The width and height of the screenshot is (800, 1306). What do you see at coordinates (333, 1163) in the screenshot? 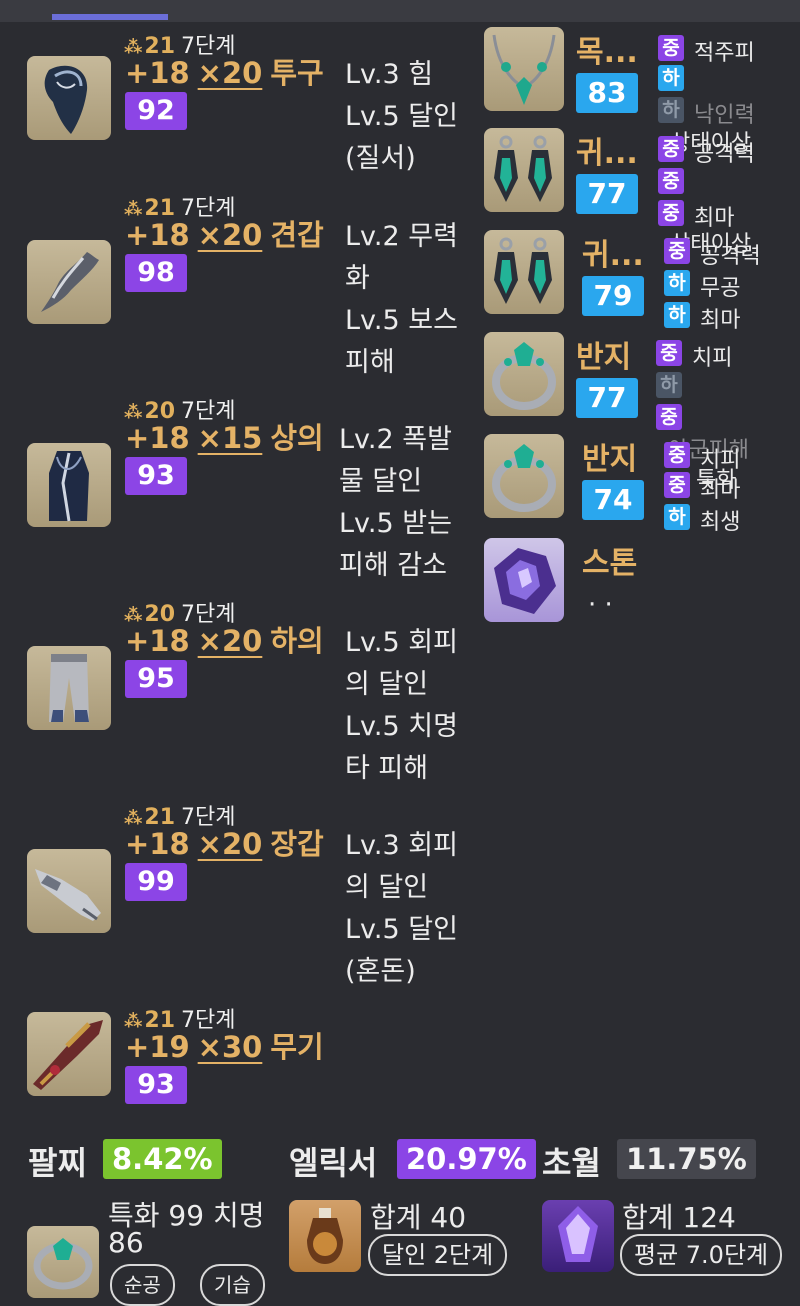
I see `elixir-label: 엘릭서` at bounding box center [333, 1163].